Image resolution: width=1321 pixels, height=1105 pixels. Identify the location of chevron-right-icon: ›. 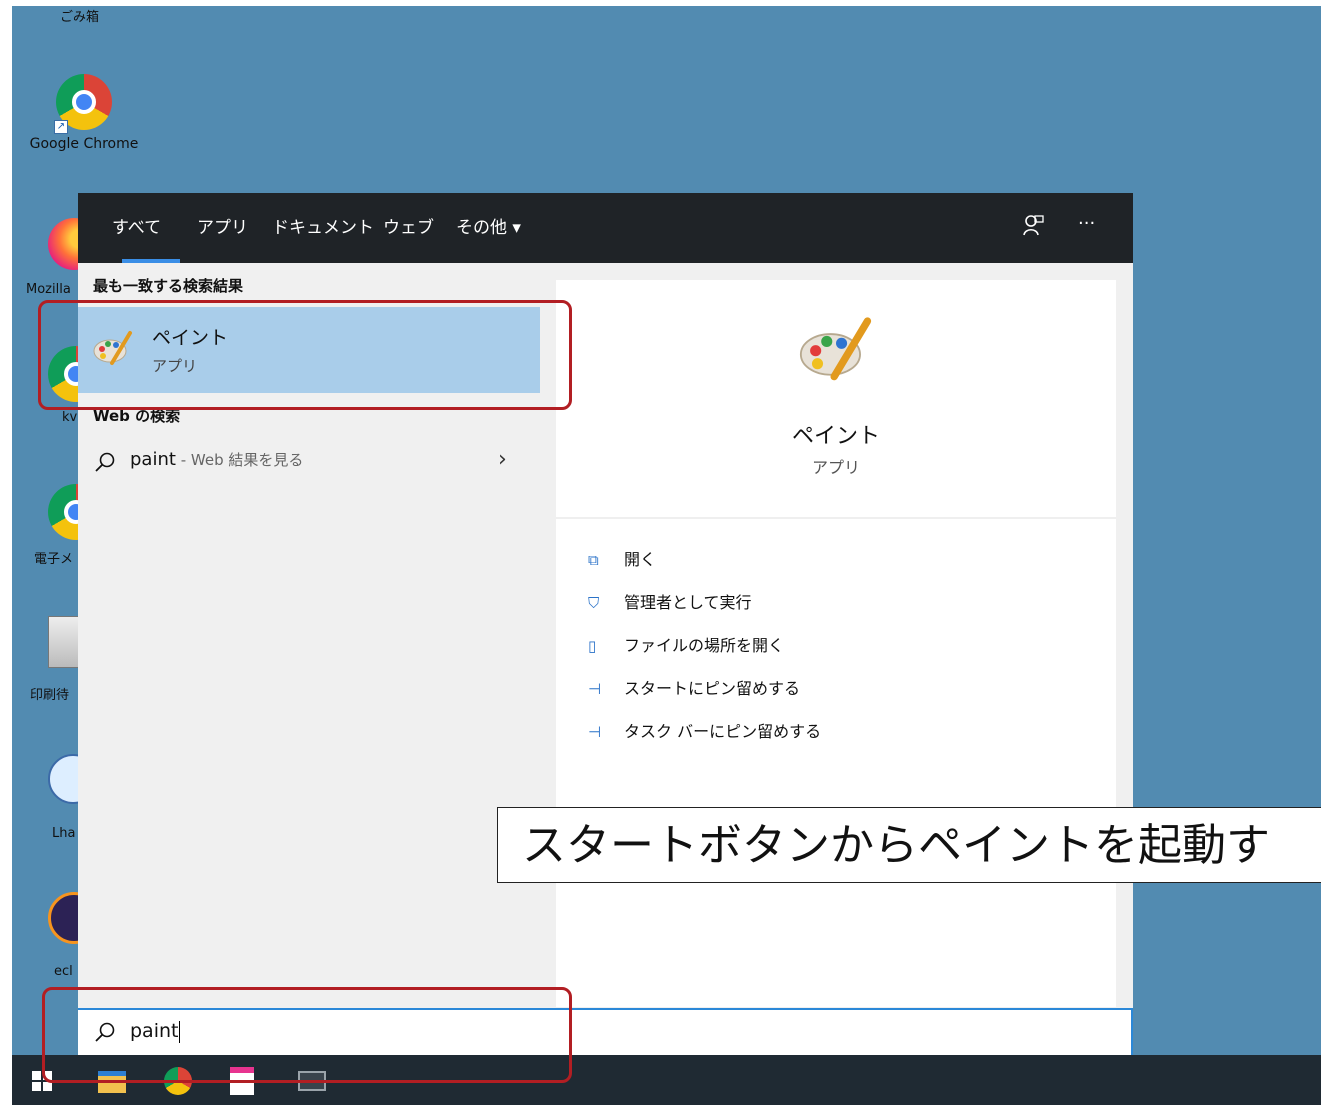
(502, 459).